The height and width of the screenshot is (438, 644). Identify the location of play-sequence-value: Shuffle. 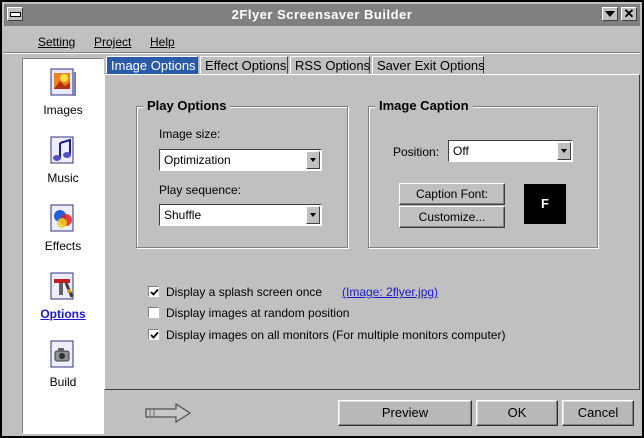
(183, 215).